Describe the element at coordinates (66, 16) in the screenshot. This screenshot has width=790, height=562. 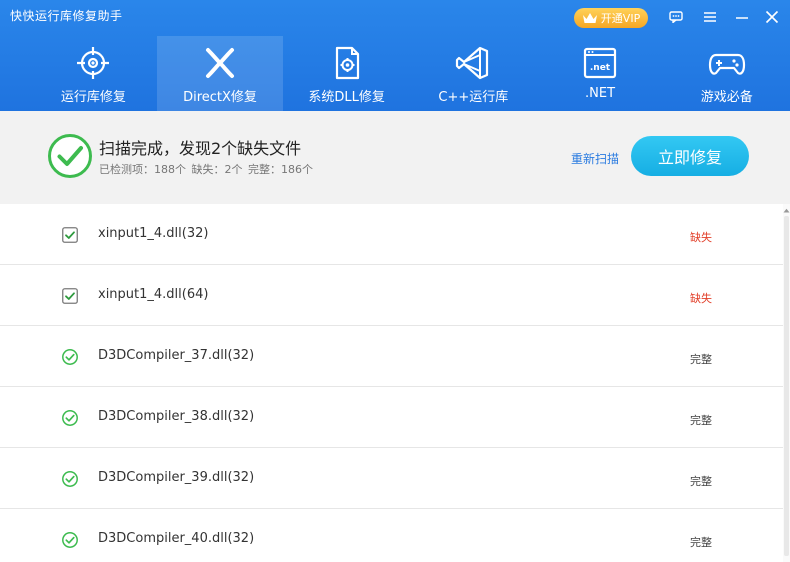
I see `app-title: 快快运行库修复助手` at that location.